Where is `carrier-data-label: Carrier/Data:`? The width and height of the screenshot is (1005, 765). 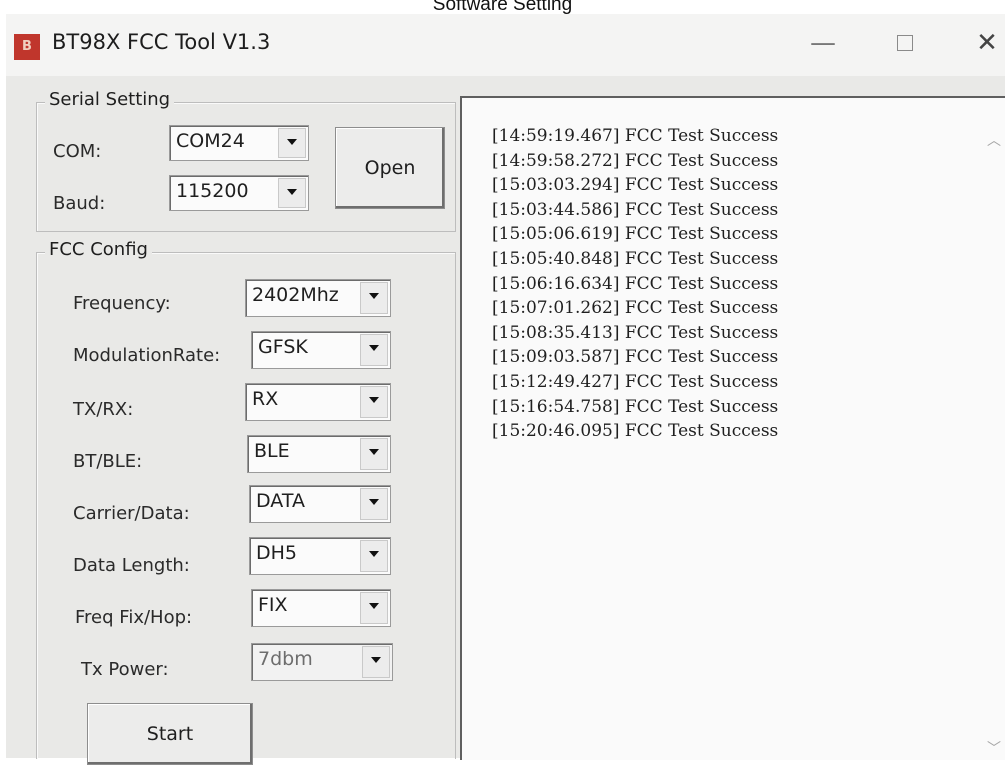 carrier-data-label: Carrier/Data: is located at coordinates (131, 513).